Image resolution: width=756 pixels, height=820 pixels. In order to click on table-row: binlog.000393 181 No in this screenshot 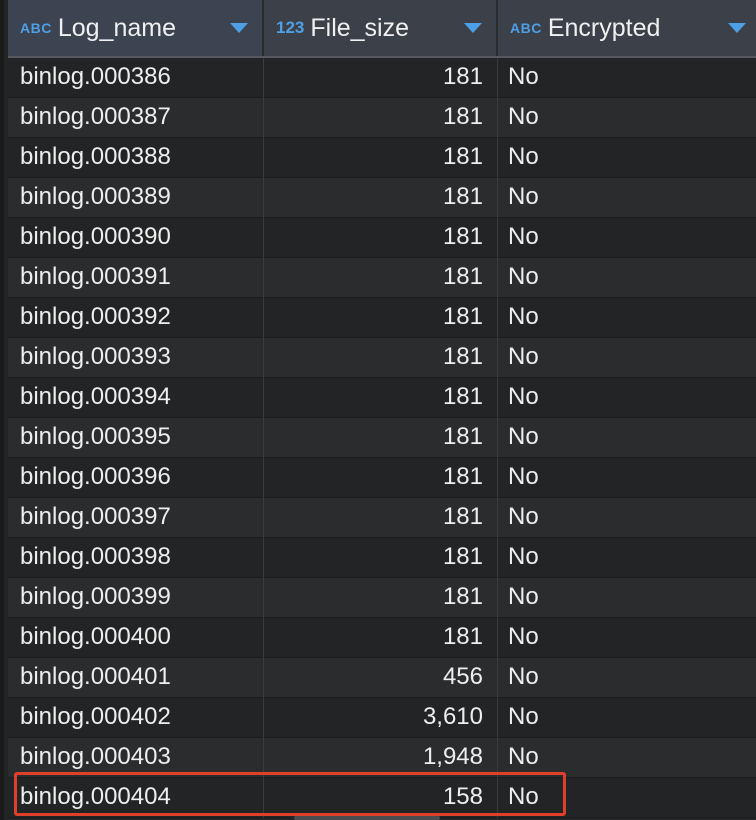, I will do `click(382, 358)`.